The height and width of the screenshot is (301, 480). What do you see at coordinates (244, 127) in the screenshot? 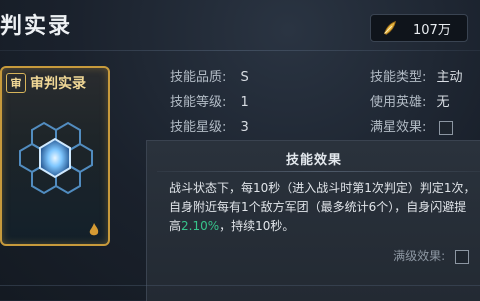
I see `star-value: 3` at bounding box center [244, 127].